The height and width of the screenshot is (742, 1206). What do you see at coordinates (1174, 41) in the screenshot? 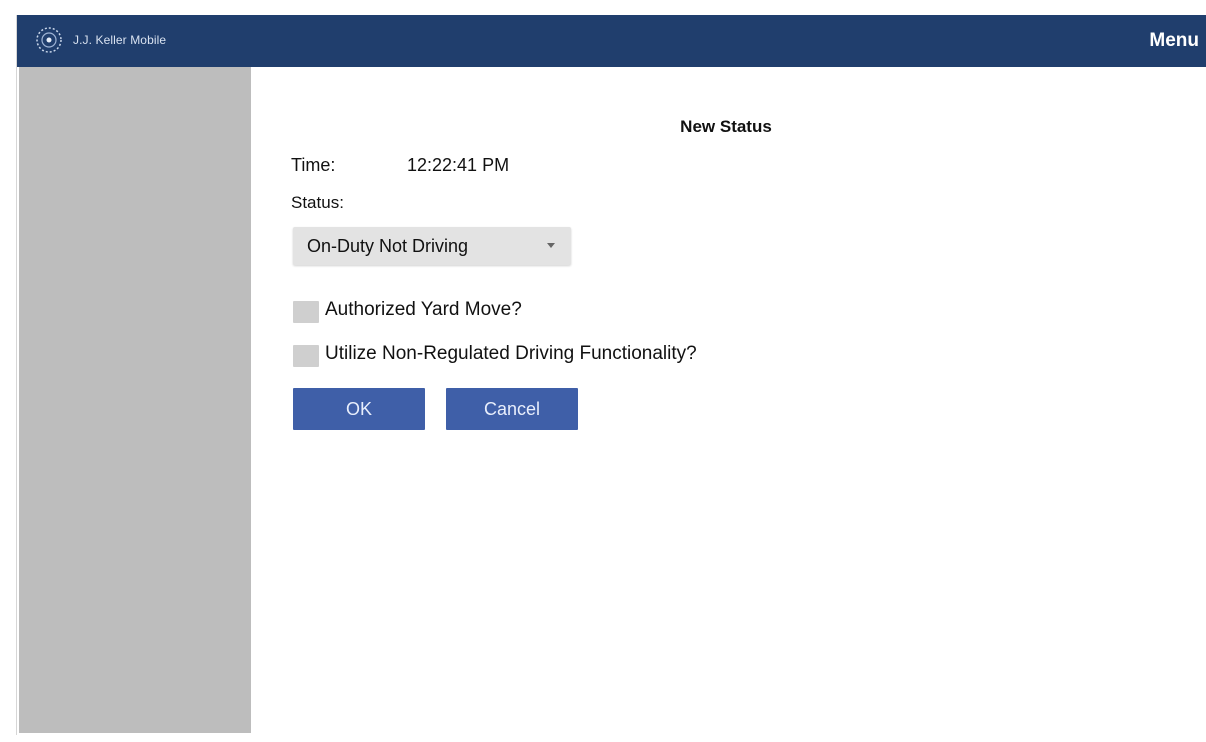
I see `menu-button: Menu` at bounding box center [1174, 41].